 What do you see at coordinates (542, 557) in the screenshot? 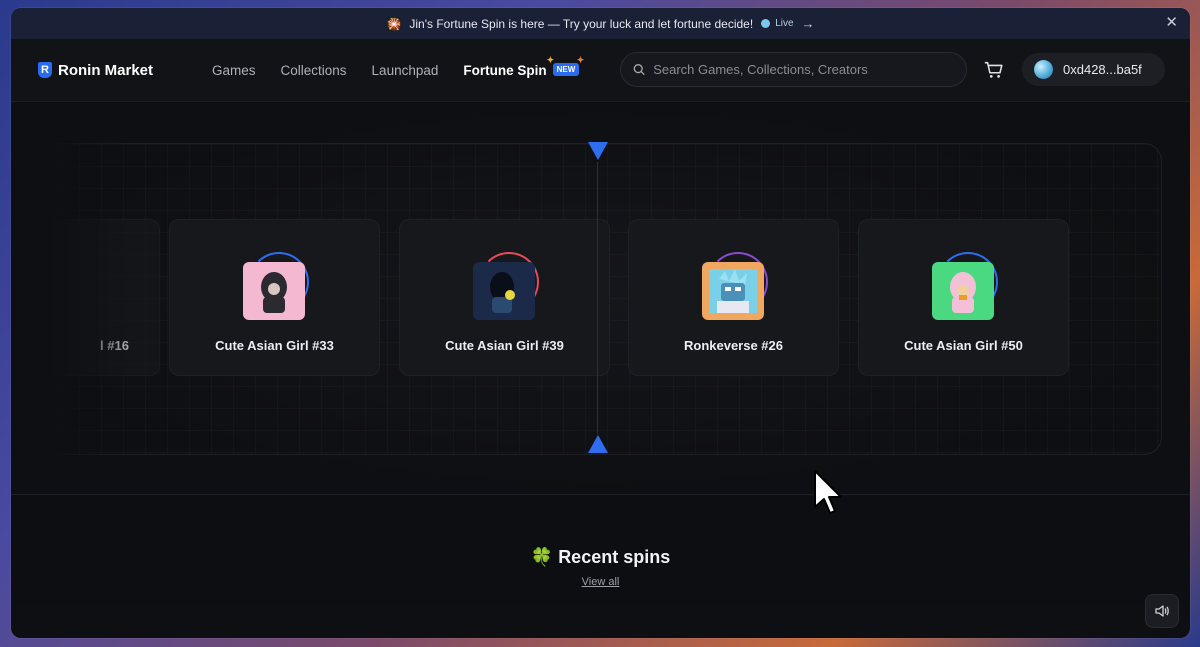
I see `clover-icon: 🍀` at bounding box center [542, 557].